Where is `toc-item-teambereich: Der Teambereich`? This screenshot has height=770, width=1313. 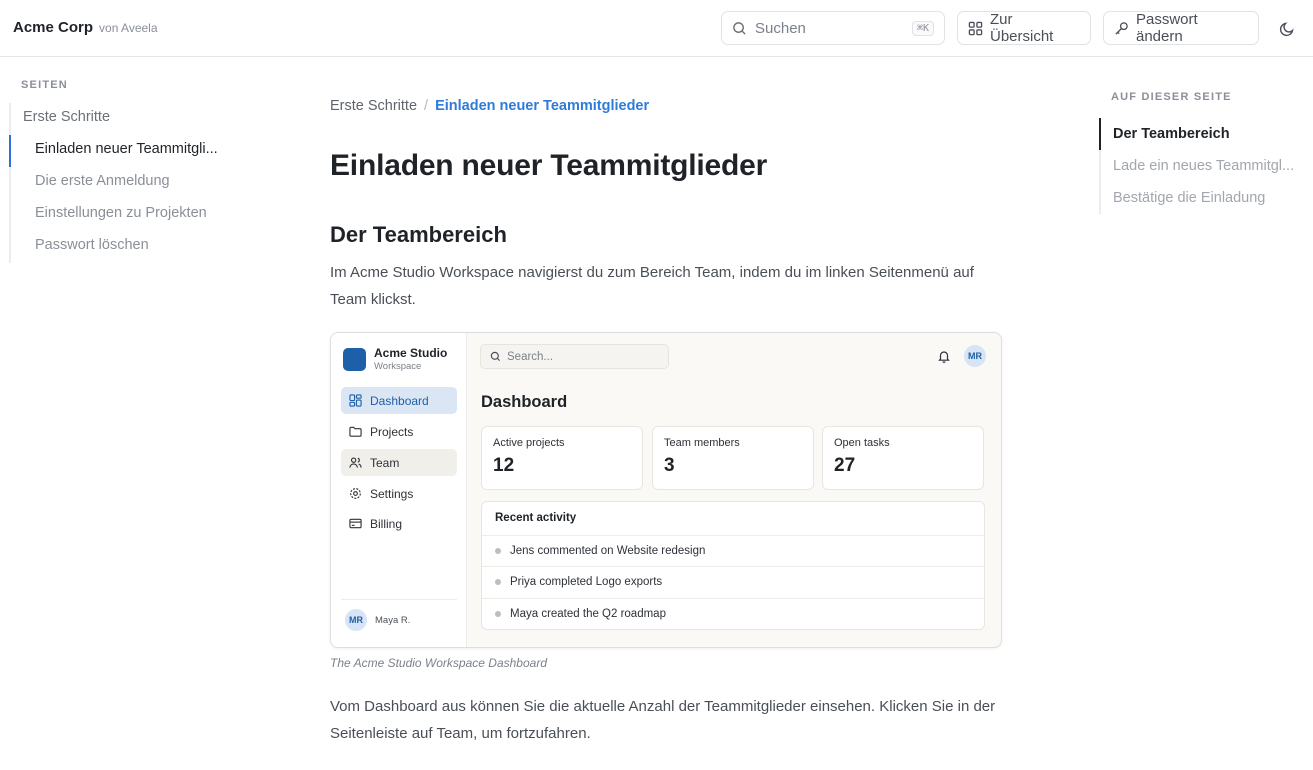
toc-item-teambereich: Der Teambereich is located at coordinates (1209, 134).